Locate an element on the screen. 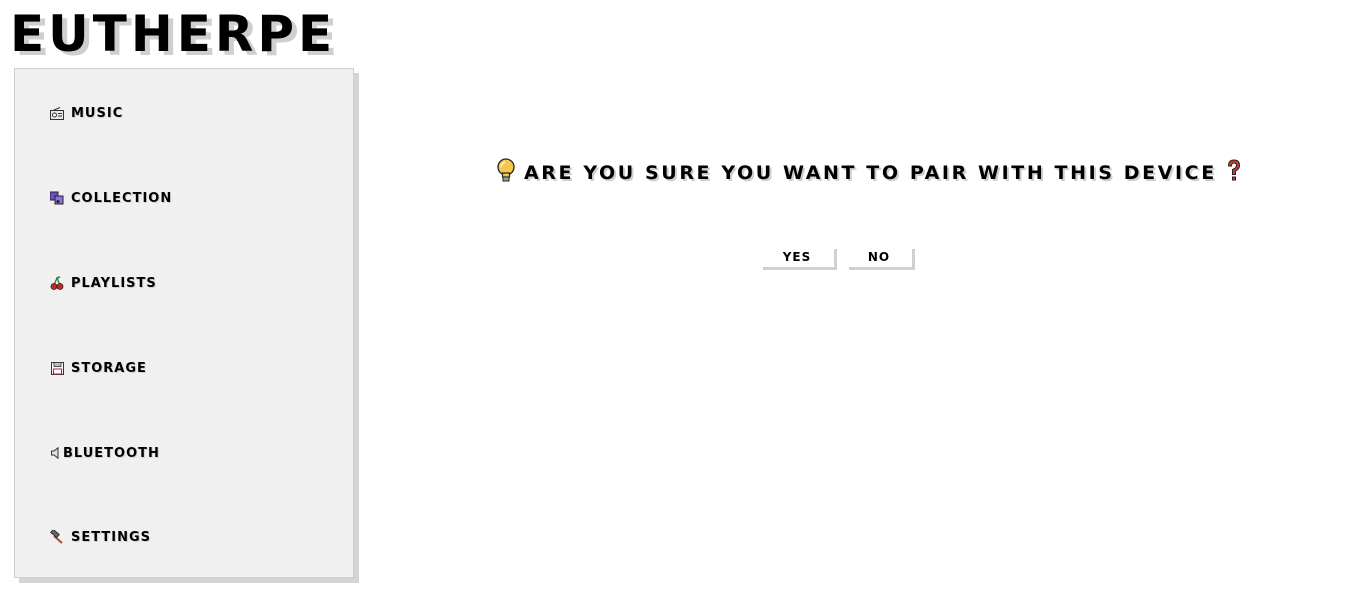 The height and width of the screenshot is (606, 1366). sidebar-item-label: COLLECTION is located at coordinates (122, 198).